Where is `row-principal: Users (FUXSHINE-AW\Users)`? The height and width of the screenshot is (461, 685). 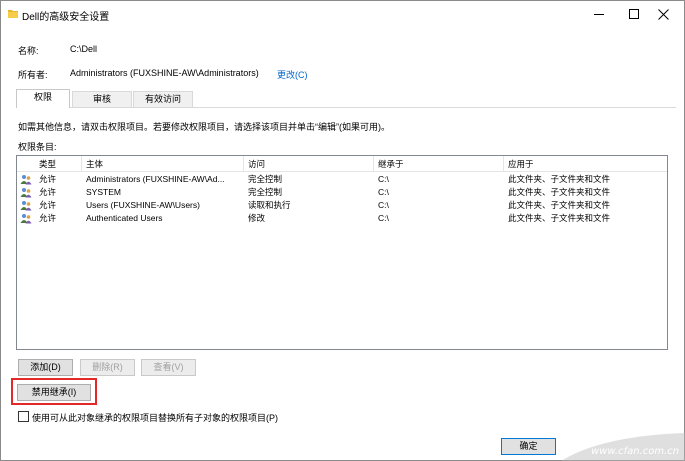
row-principal: Users (FUXSHINE-AW\Users) is located at coordinates (143, 205).